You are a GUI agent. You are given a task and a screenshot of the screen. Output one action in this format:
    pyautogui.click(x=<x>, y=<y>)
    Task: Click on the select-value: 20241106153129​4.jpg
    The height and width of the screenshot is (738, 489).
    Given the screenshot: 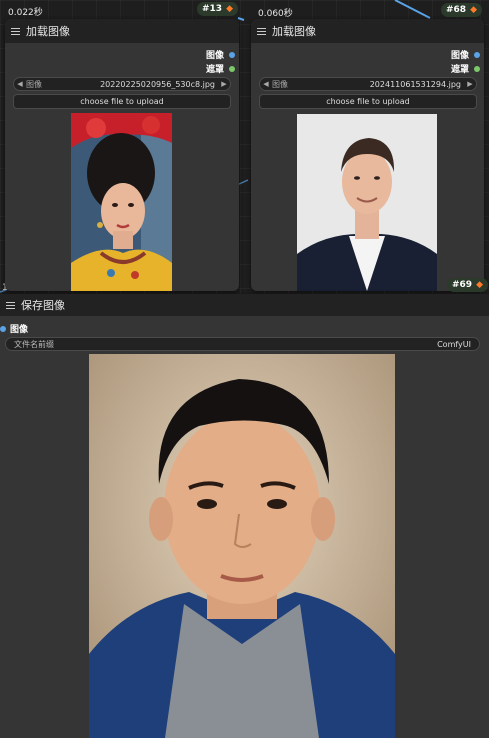 What is the action you would take?
    pyautogui.click(x=415, y=84)
    